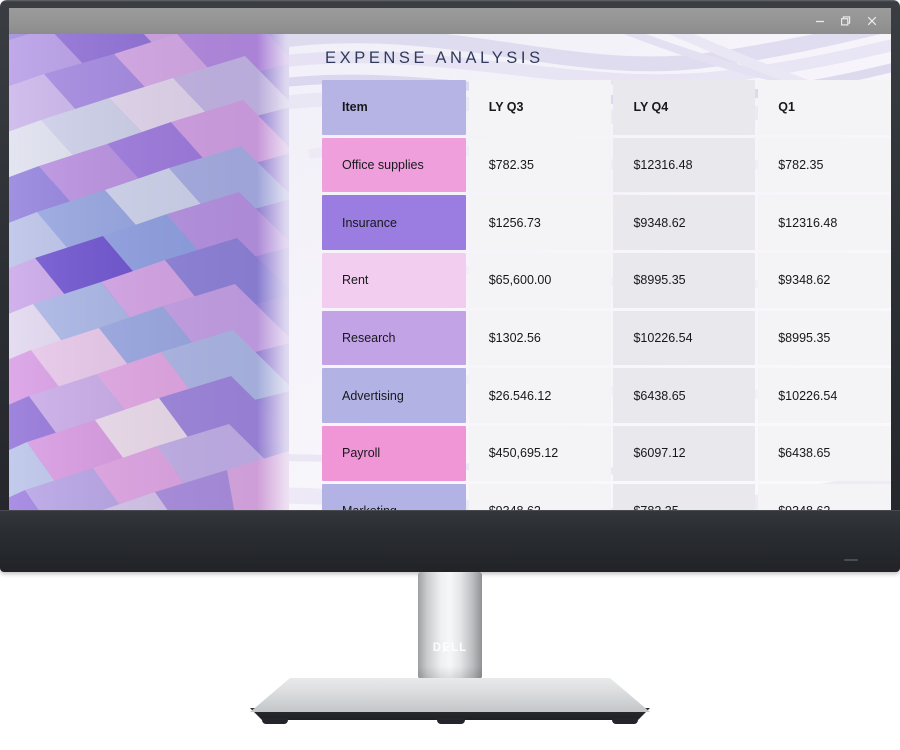 Image resolution: width=900 pixels, height=750 pixels. I want to click on table-row: Insurance $1256.73 $9348.62 $12316.48, so click(606, 222).